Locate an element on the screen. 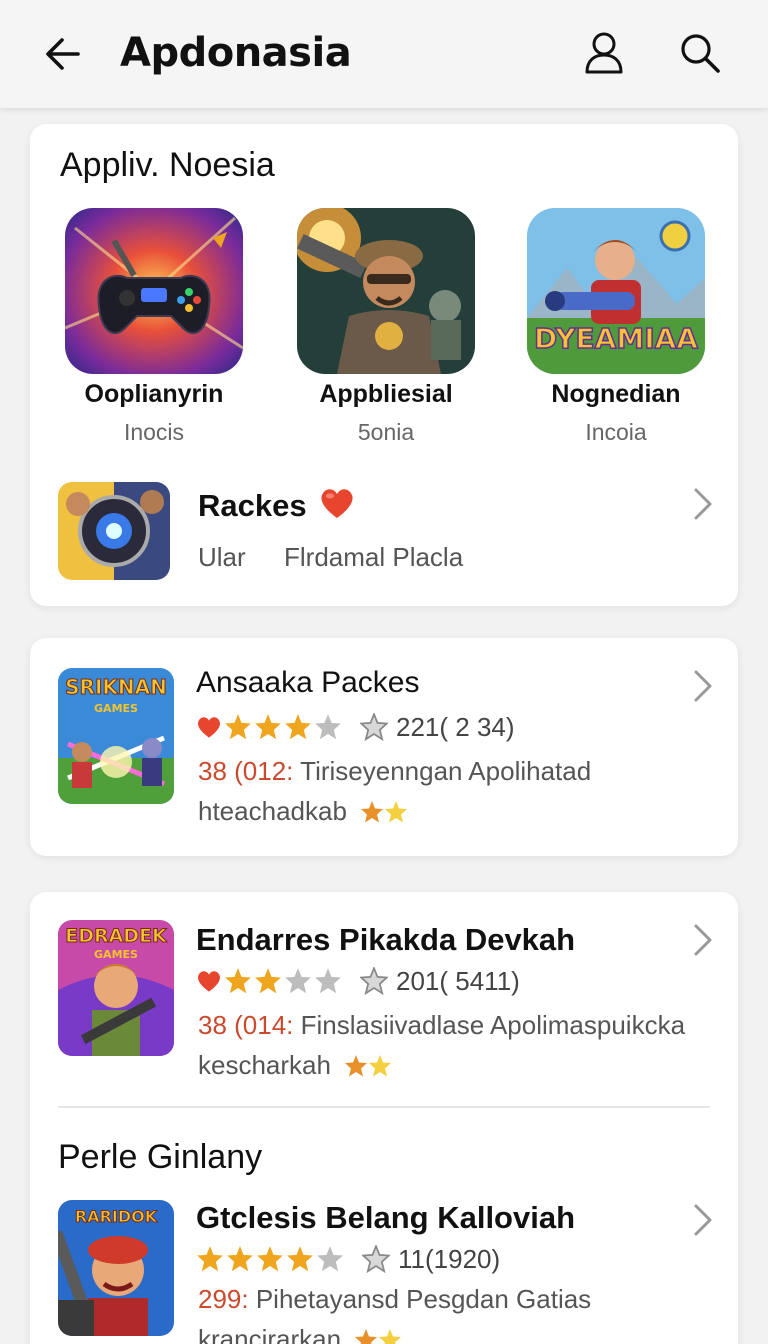 The width and height of the screenshot is (768, 1344). top-app-bar: Apdonasia is located at coordinates (384, 54).